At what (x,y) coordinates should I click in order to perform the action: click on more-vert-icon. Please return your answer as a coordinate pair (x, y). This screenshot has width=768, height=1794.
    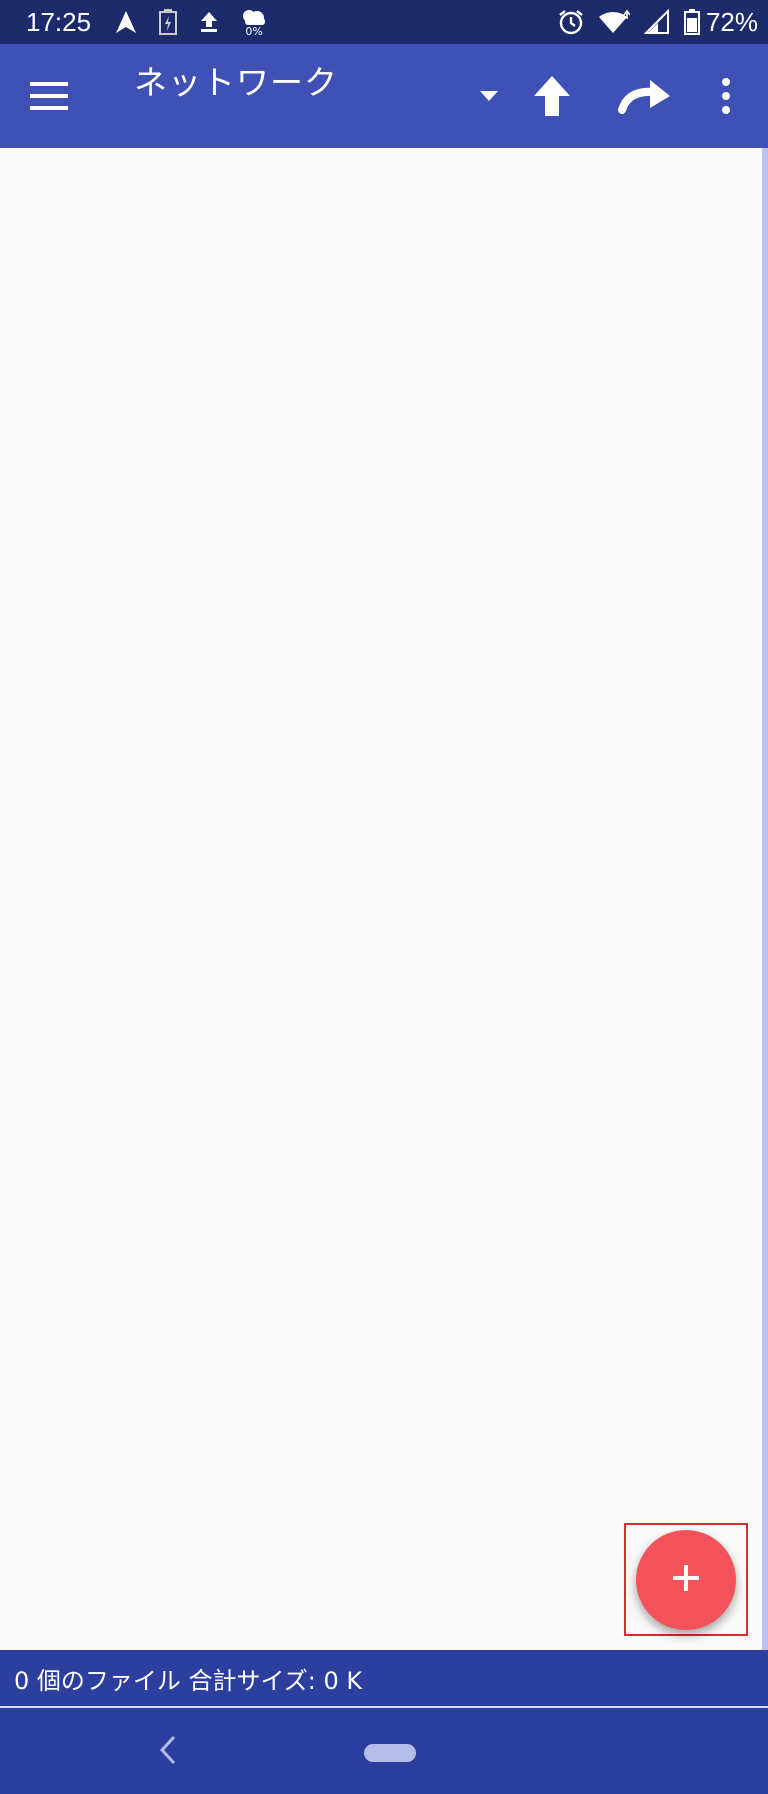
    Looking at the image, I should click on (726, 96).